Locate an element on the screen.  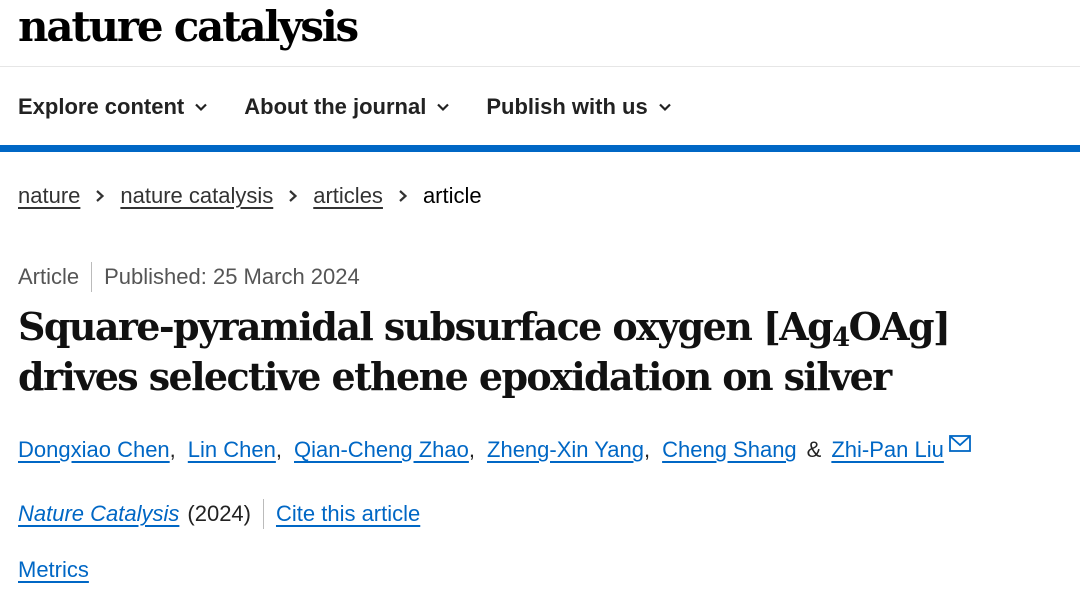
journal-logo: nature catalysis is located at coordinates (188, 27).